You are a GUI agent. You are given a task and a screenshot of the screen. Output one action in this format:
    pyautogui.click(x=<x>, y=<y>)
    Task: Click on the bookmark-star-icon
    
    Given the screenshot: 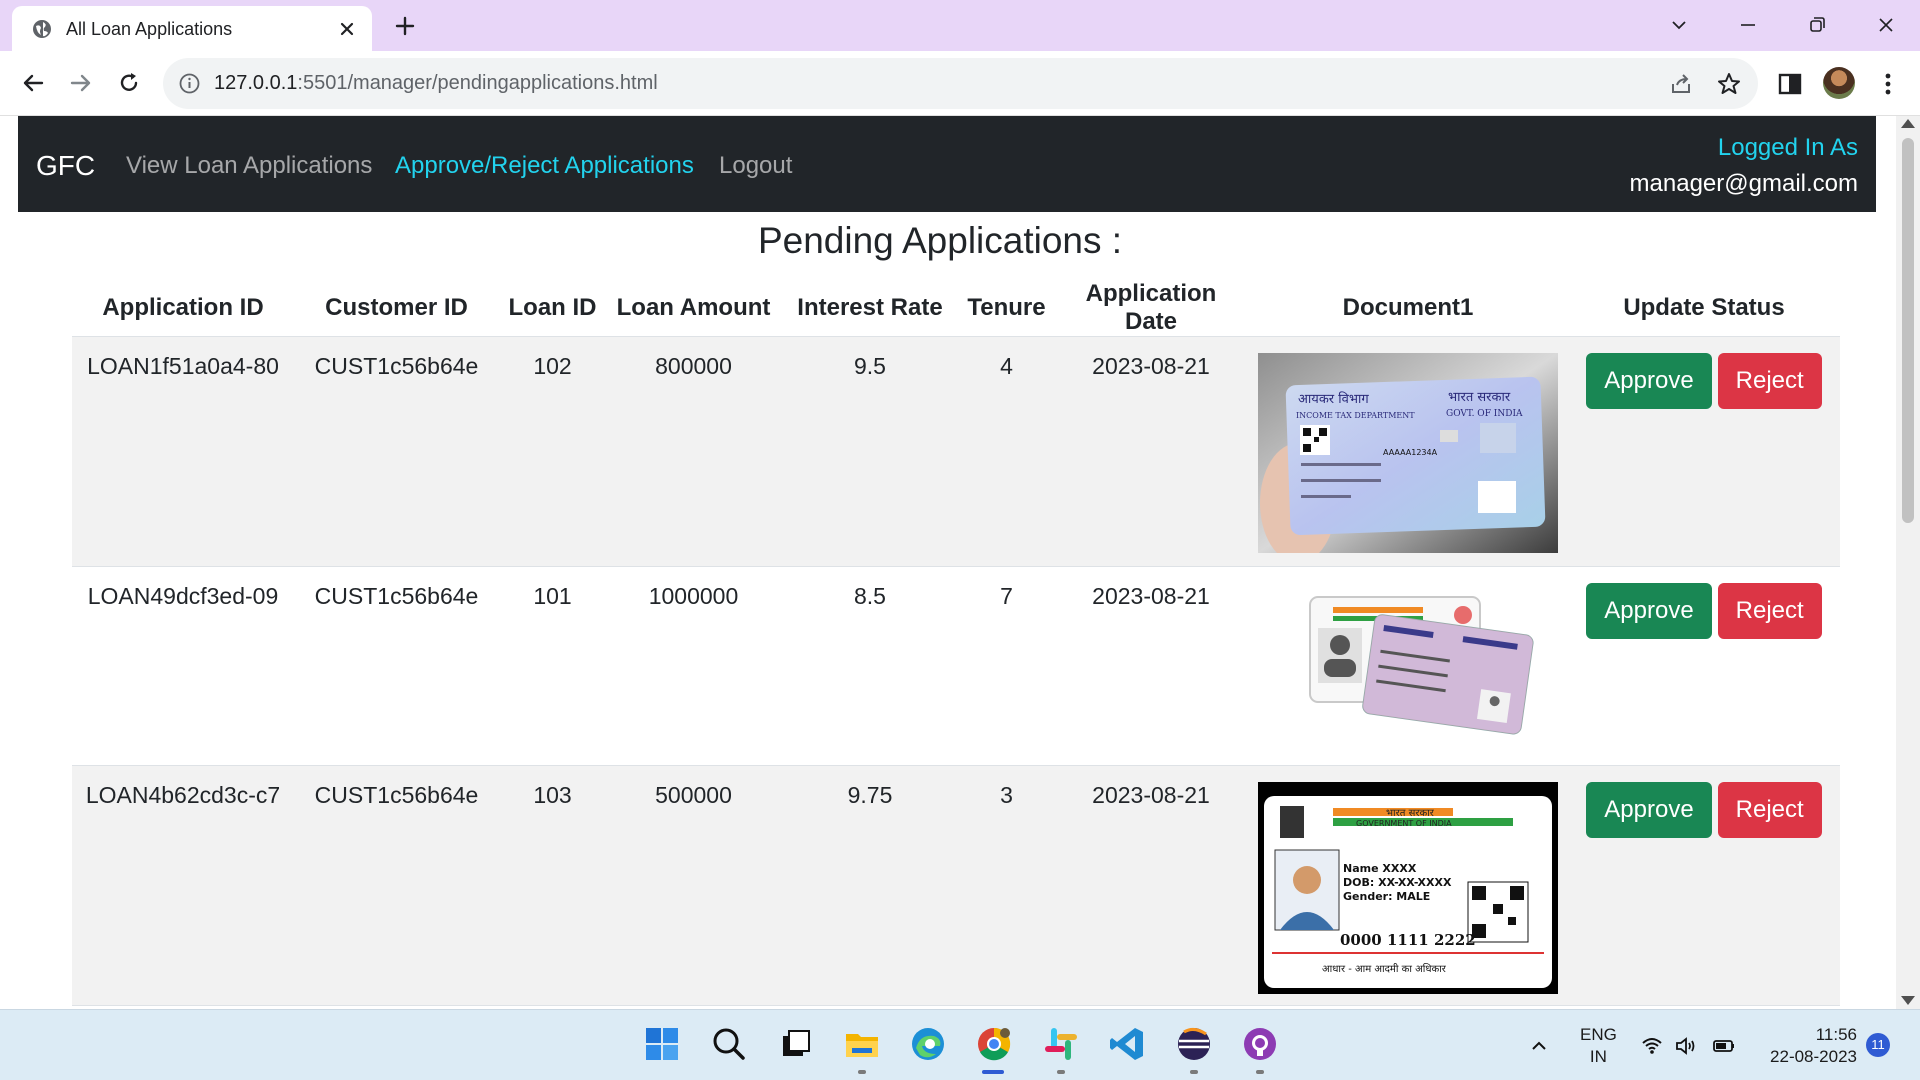 What is the action you would take?
    pyautogui.click(x=1729, y=84)
    